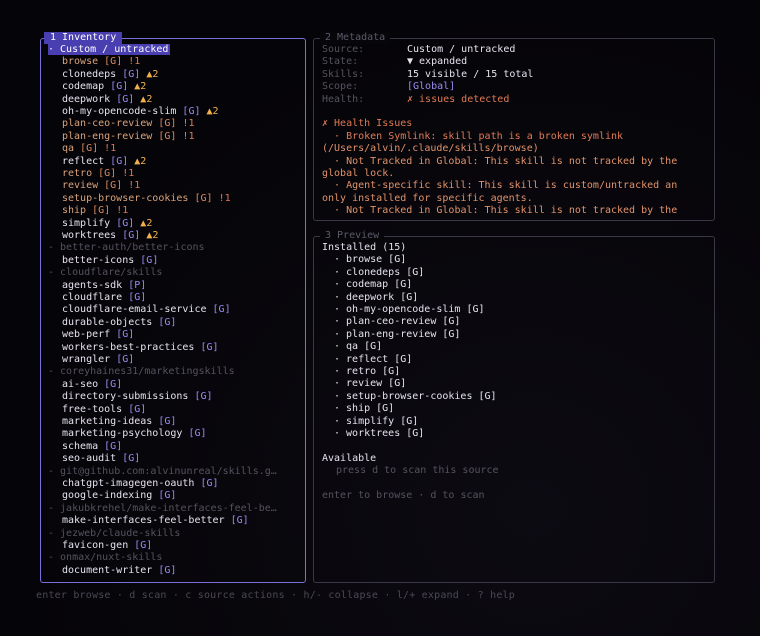  What do you see at coordinates (522, 434) in the screenshot?
I see `installed-skill: · worktrees [G]` at bounding box center [522, 434].